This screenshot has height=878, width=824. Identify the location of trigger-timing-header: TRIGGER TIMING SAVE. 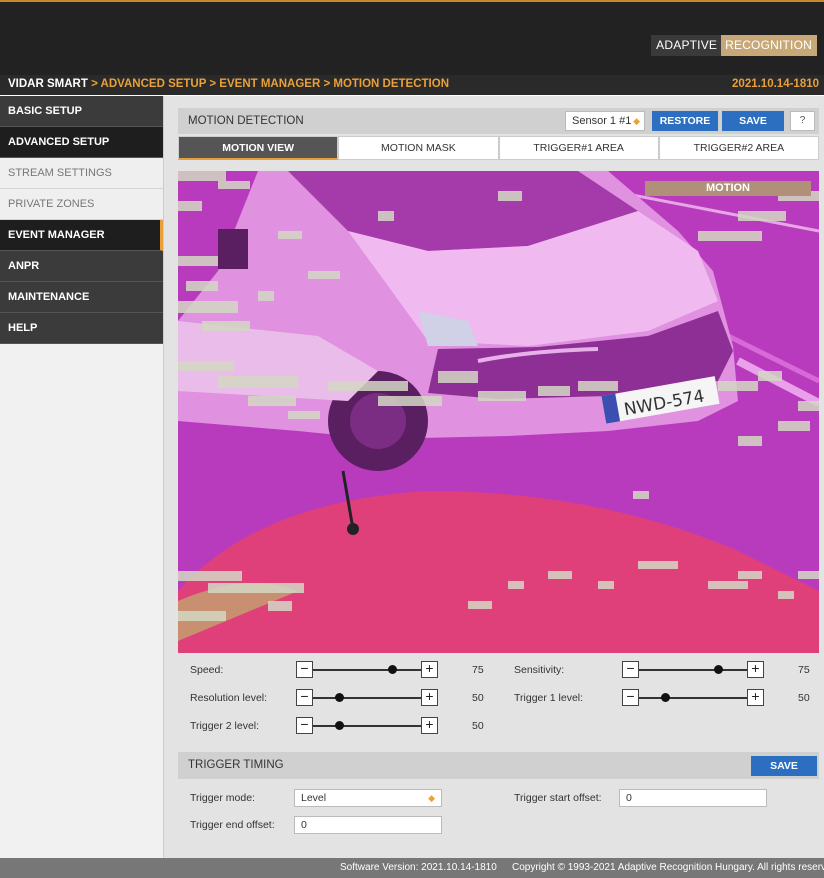
(498, 765).